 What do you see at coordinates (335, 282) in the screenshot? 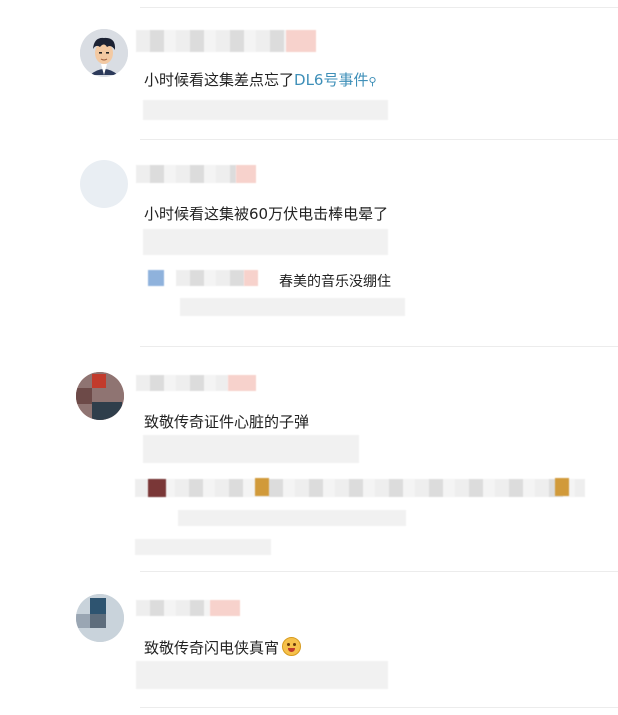
I see `reply-text: 春美的音乐没绷住` at bounding box center [335, 282].